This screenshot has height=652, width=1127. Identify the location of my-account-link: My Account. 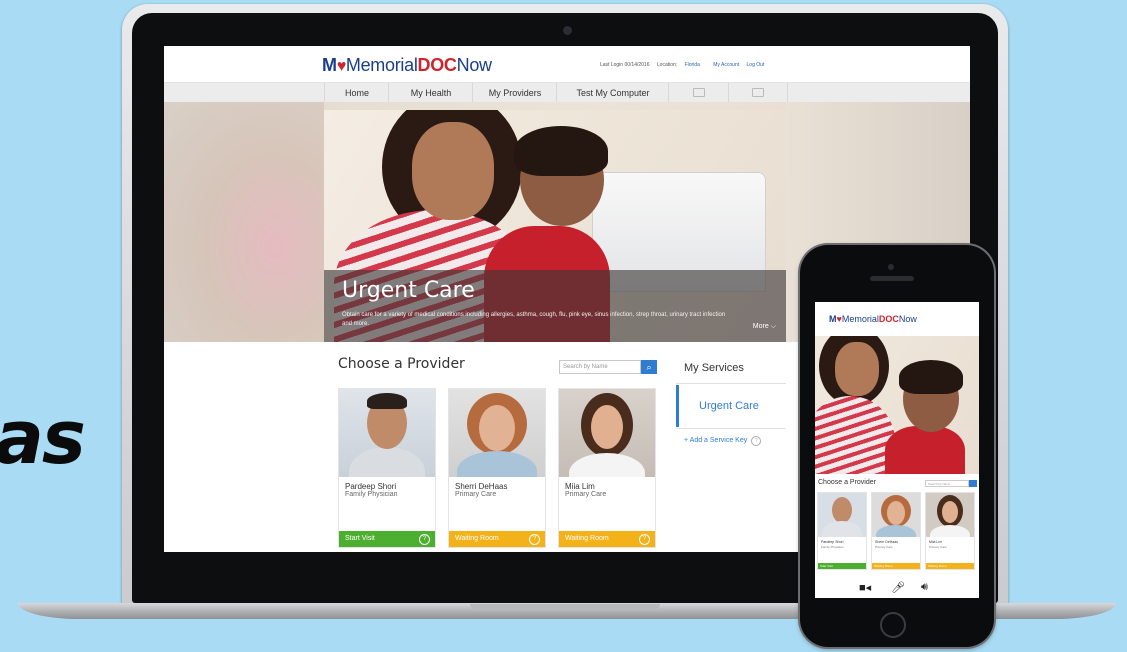
(726, 65).